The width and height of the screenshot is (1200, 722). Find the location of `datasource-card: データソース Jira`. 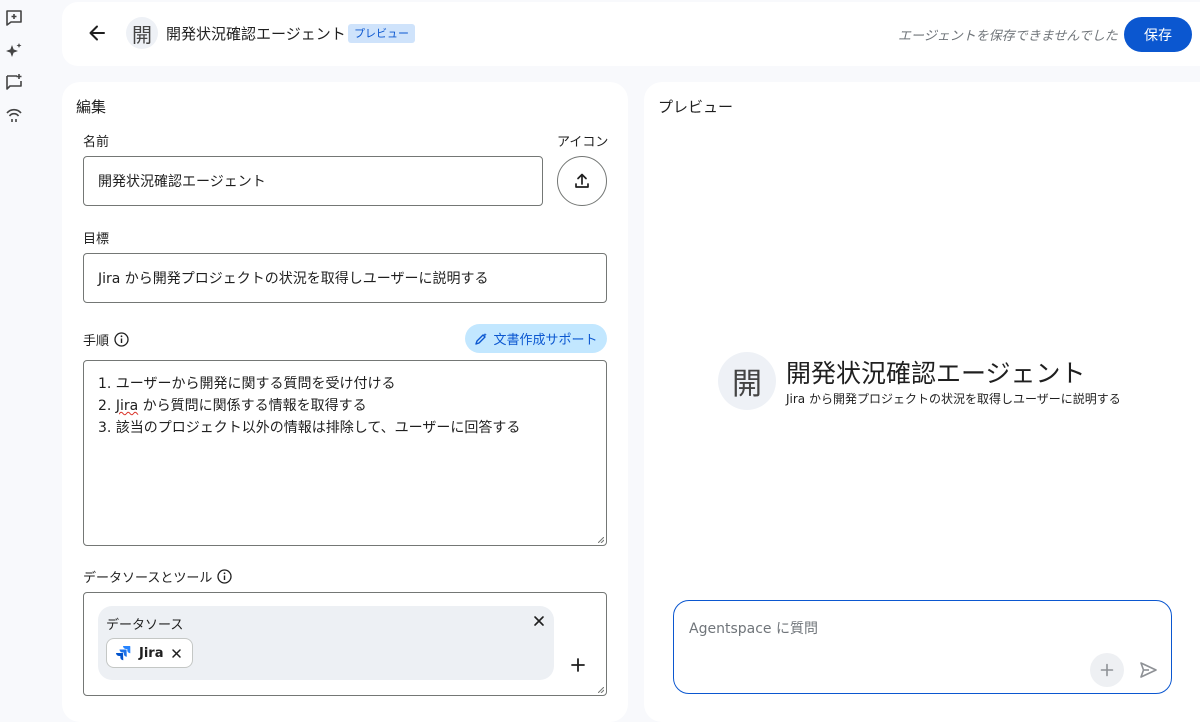

datasource-card: データソース Jira is located at coordinates (326, 643).